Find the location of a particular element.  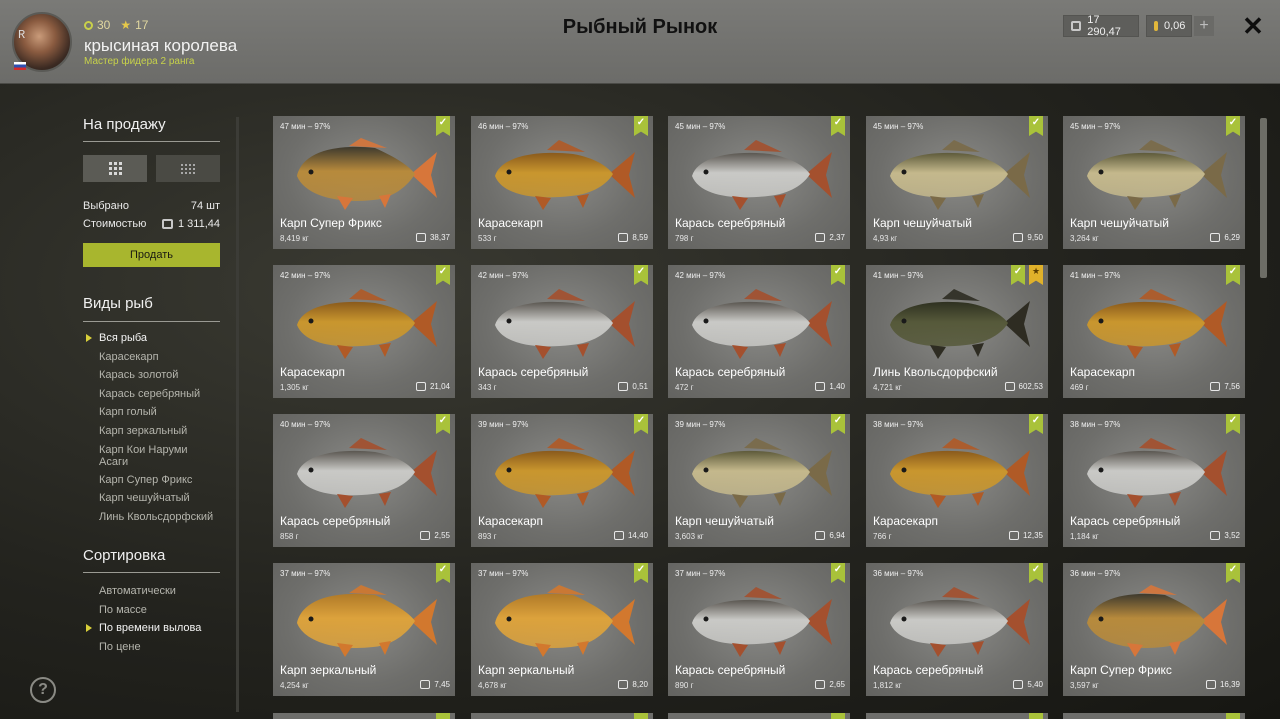

small-grid-view-button is located at coordinates (188, 168).